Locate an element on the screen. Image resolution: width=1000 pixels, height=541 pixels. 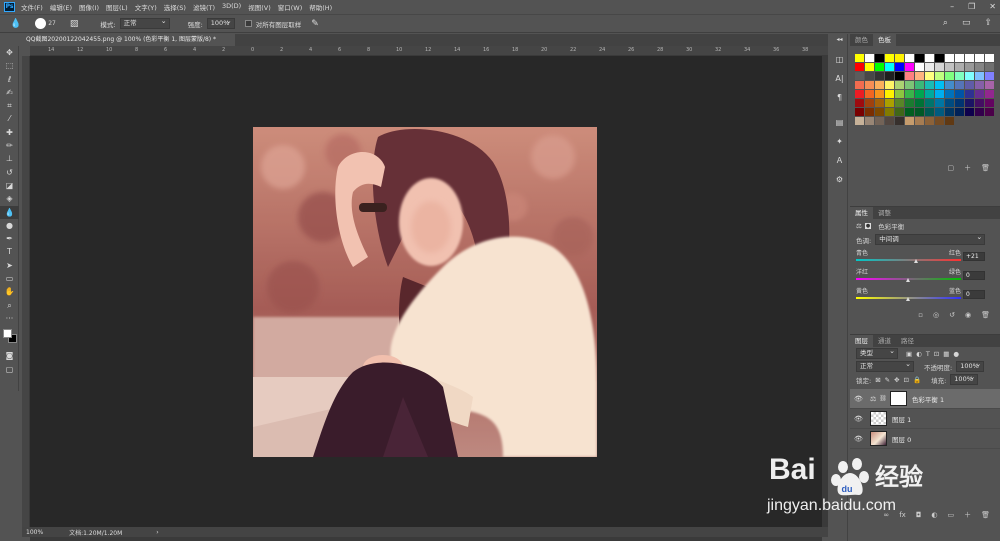
status-arrow-icon: › is located at coordinates (157, 532).